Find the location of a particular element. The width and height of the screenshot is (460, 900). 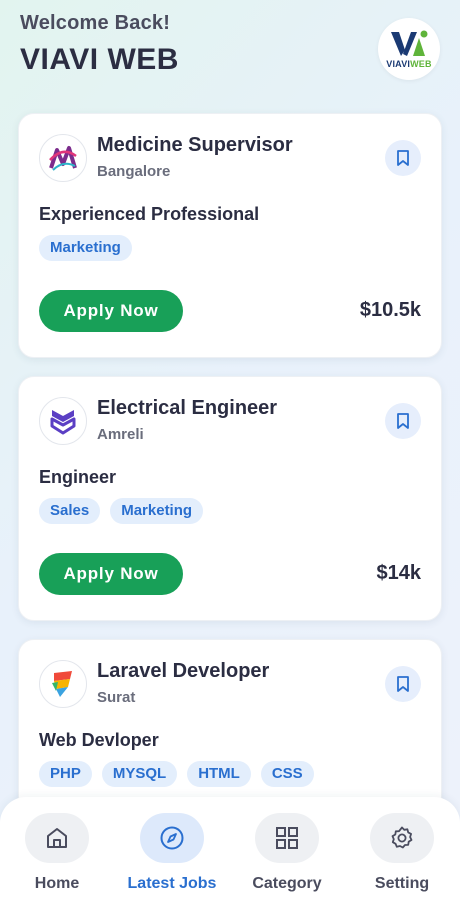

nav-item-setting: Setting is located at coordinates (402, 853).